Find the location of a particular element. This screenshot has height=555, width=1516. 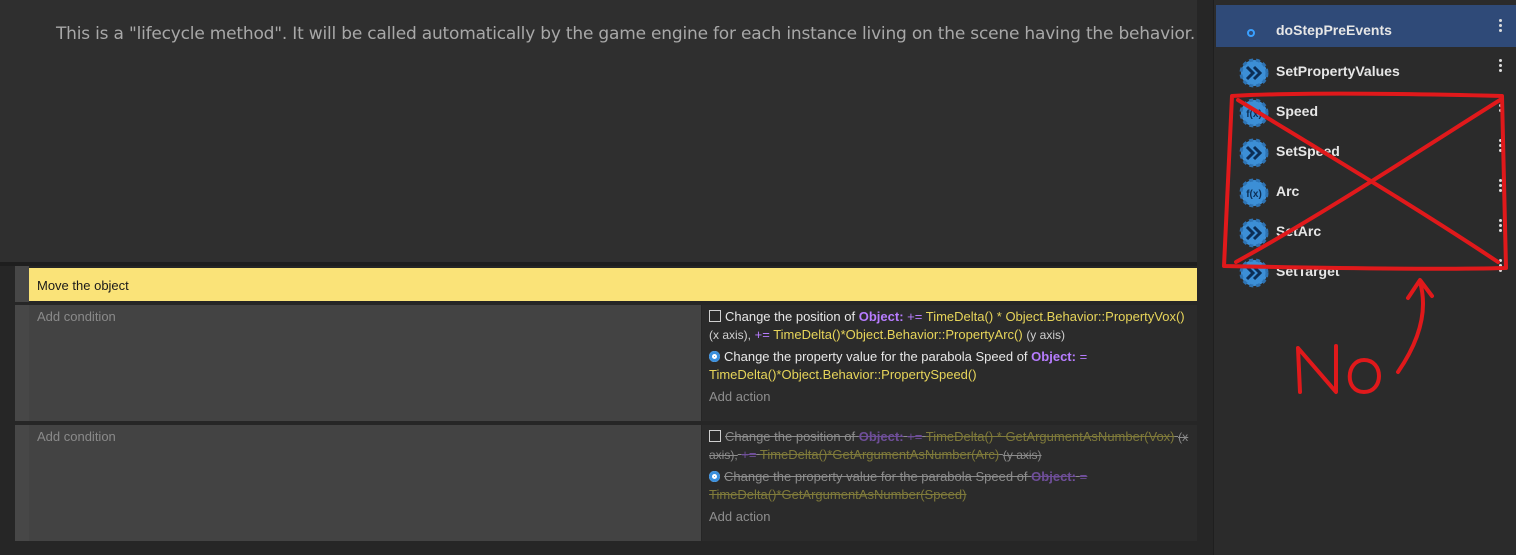

function-item-speed: f(x) Speed is located at coordinates (1366, 106).